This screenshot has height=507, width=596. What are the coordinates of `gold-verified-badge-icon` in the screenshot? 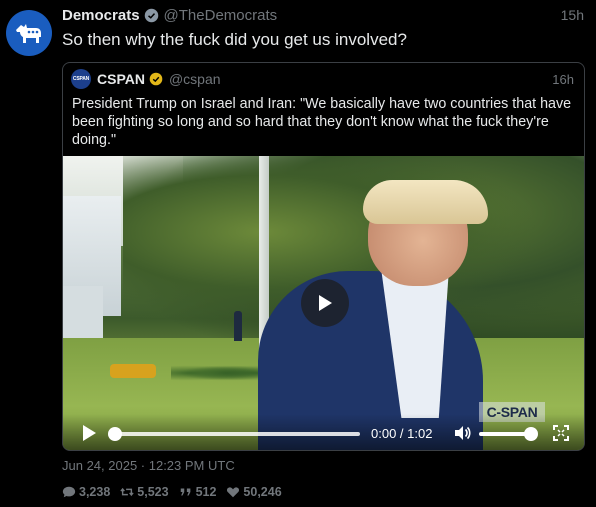 It's located at (156, 79).